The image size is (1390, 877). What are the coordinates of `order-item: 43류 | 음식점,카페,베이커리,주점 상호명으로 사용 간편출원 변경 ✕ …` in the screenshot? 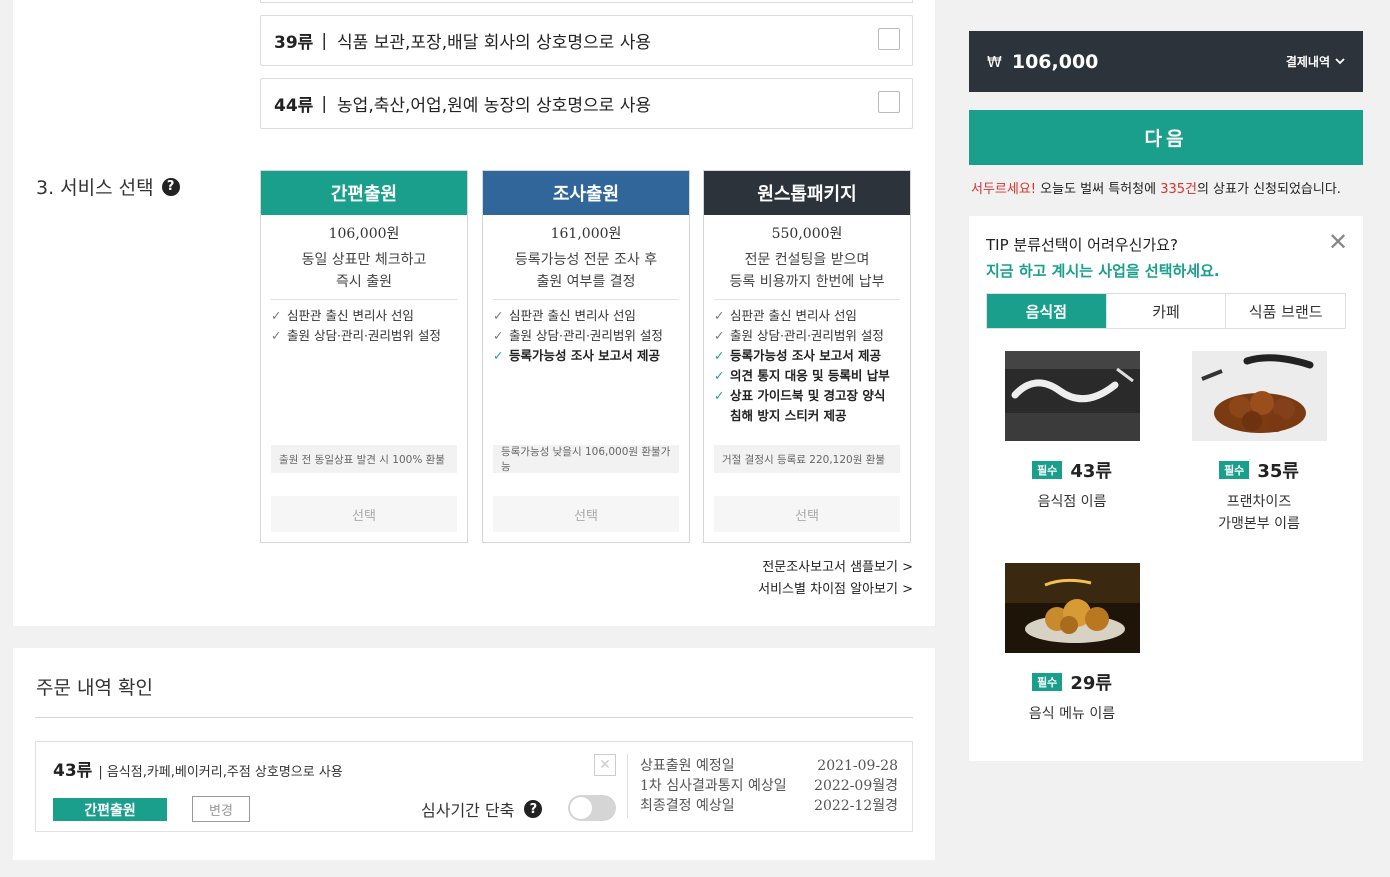 It's located at (474, 786).